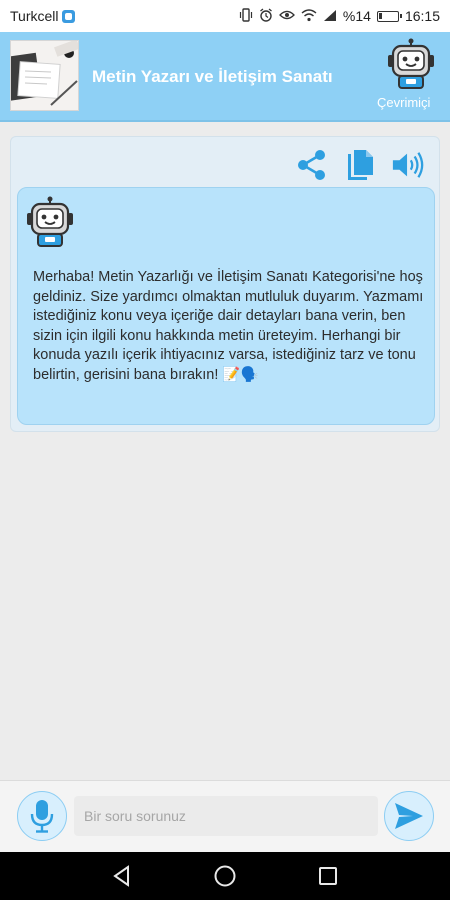 This screenshot has width=450, height=900. What do you see at coordinates (330, 16) in the screenshot?
I see `signal-icon` at bounding box center [330, 16].